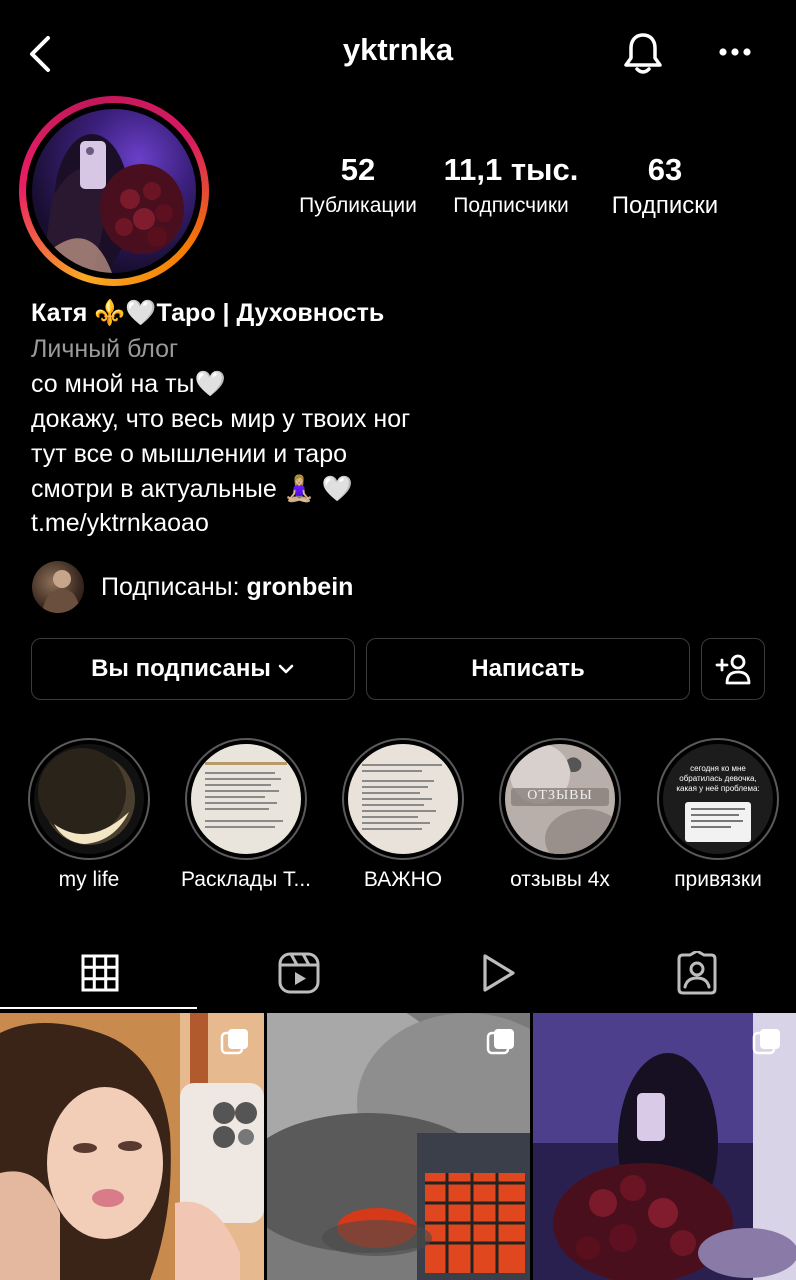 This screenshot has height=1280, width=796. Describe the element at coordinates (560, 879) in the screenshot. I see `highlight-label: отзывы 4х` at that location.